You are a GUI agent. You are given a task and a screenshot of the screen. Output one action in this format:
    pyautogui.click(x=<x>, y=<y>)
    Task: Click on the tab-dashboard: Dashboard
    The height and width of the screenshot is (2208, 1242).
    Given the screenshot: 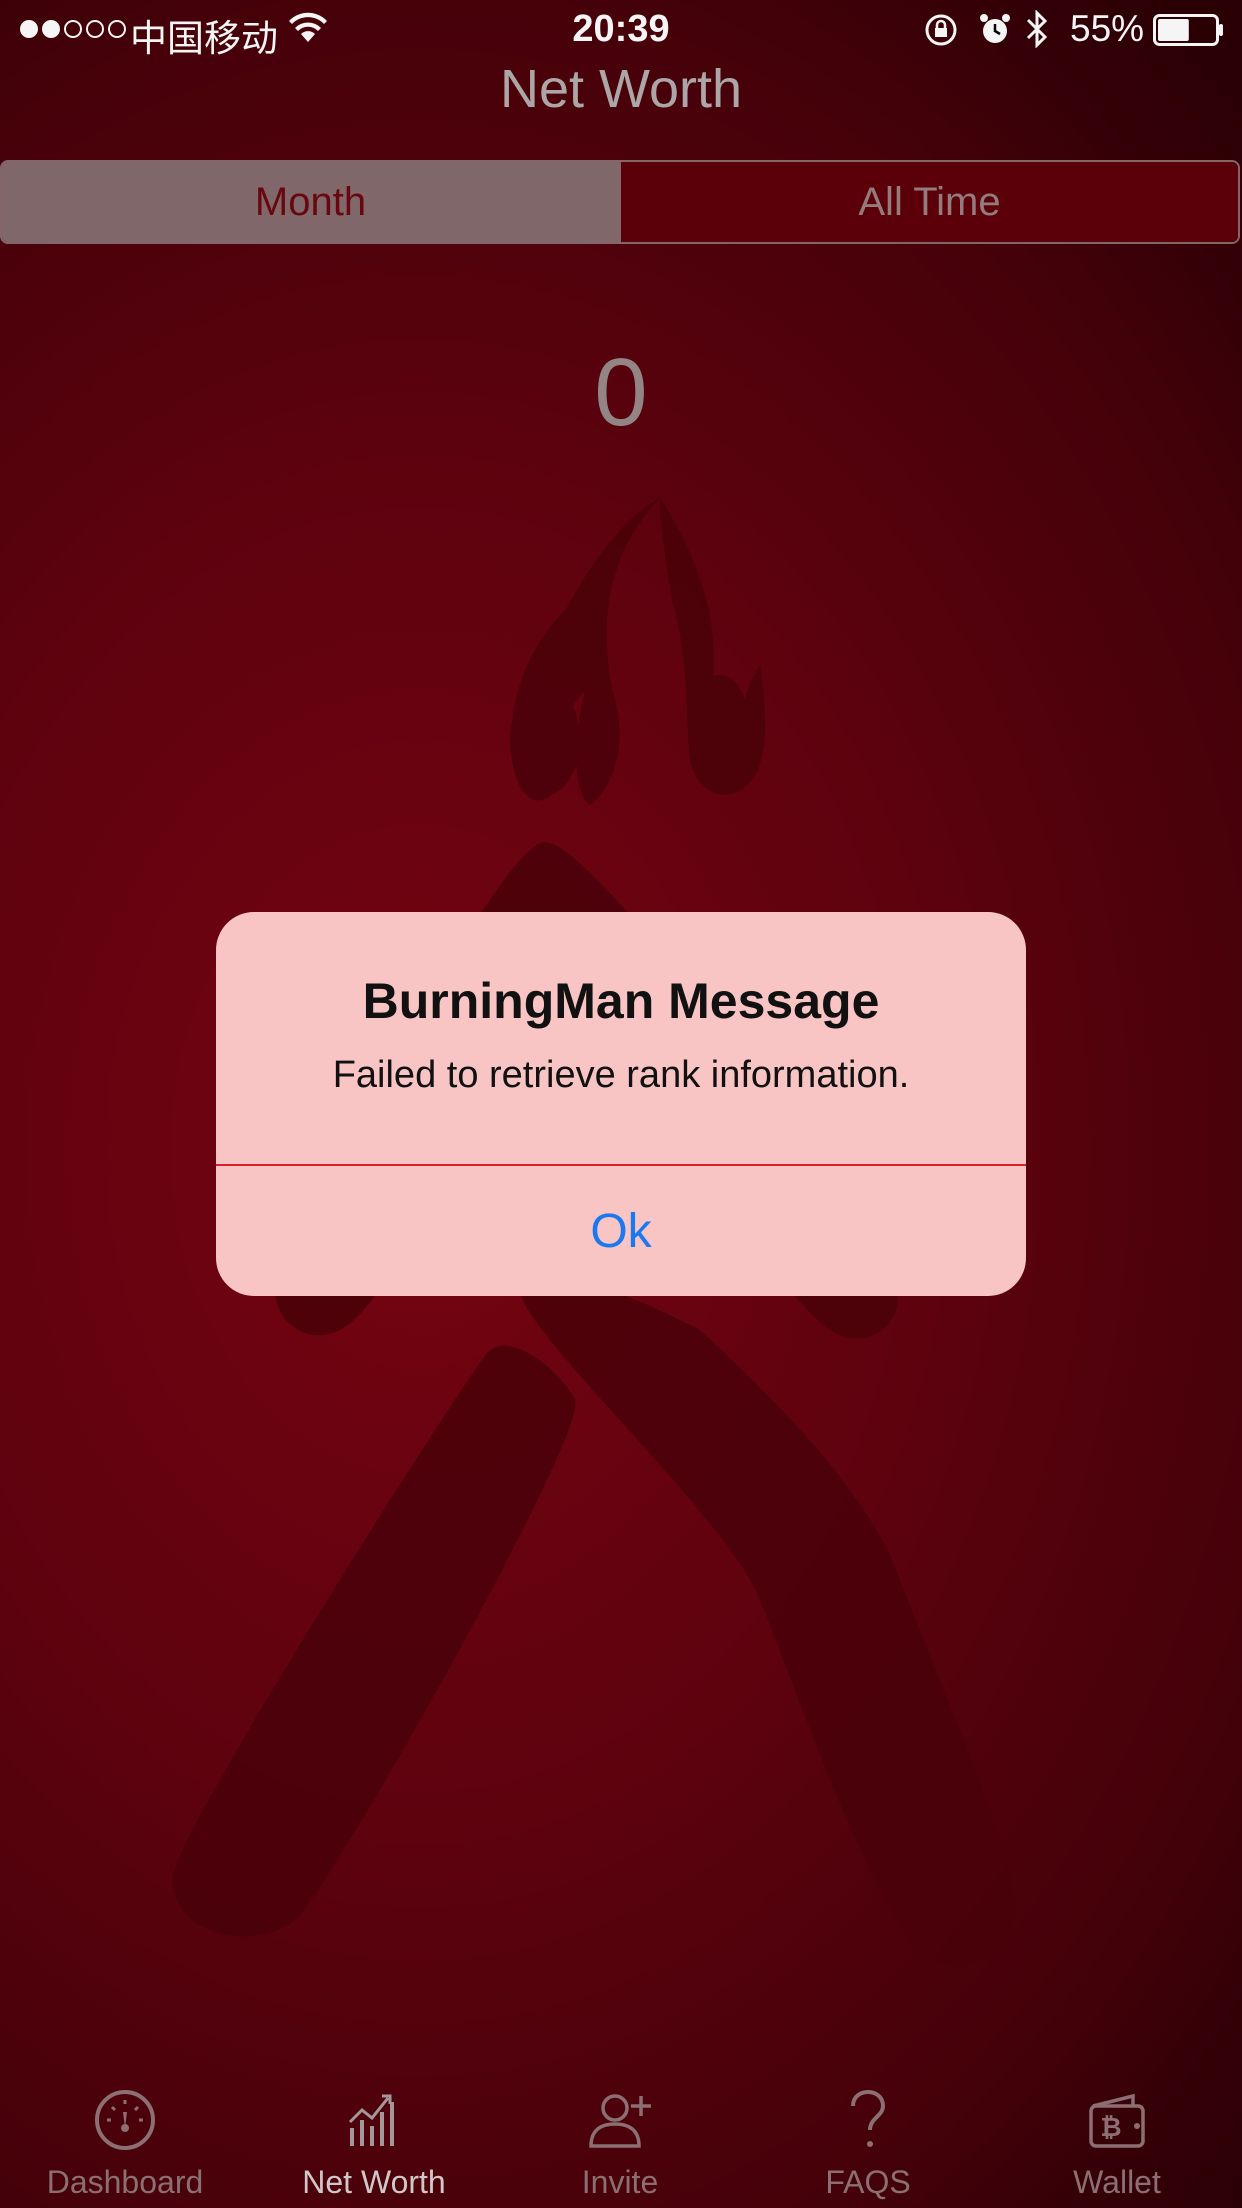 What is the action you would take?
    pyautogui.click(x=125, y=2139)
    